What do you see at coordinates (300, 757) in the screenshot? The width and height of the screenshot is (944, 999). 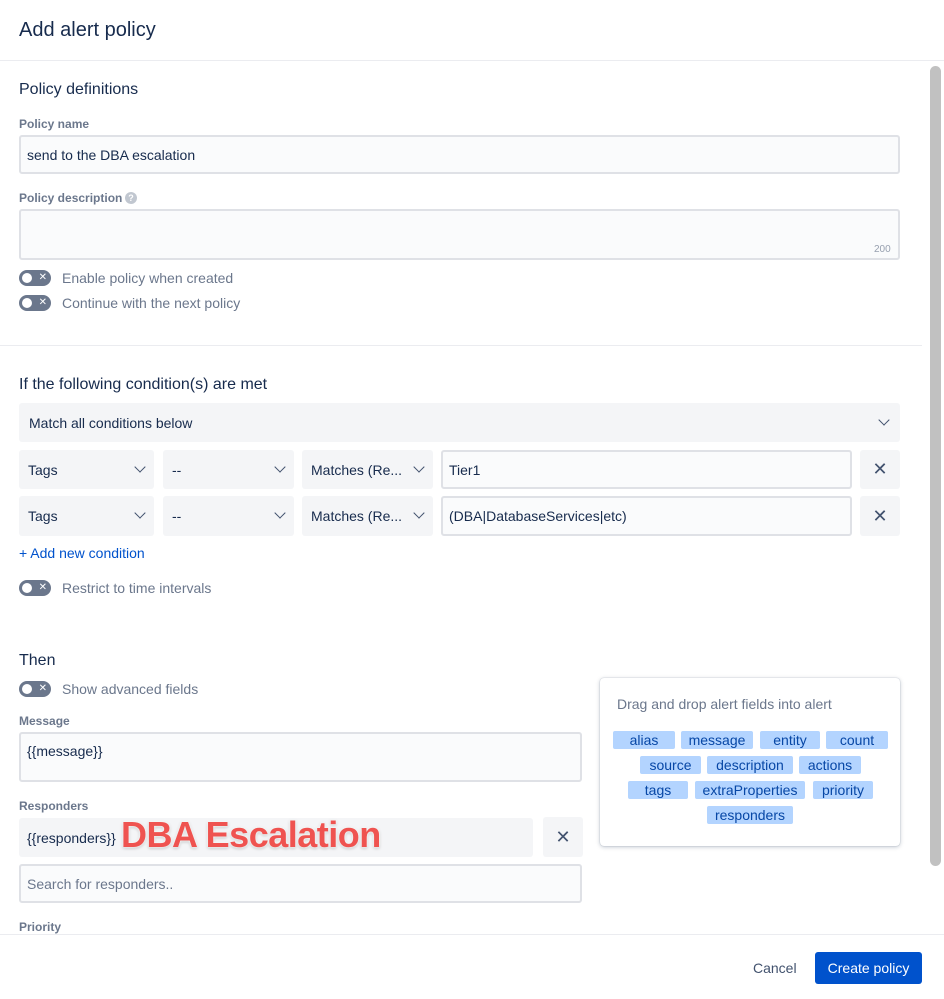 I see `message-field: {{message}}` at bounding box center [300, 757].